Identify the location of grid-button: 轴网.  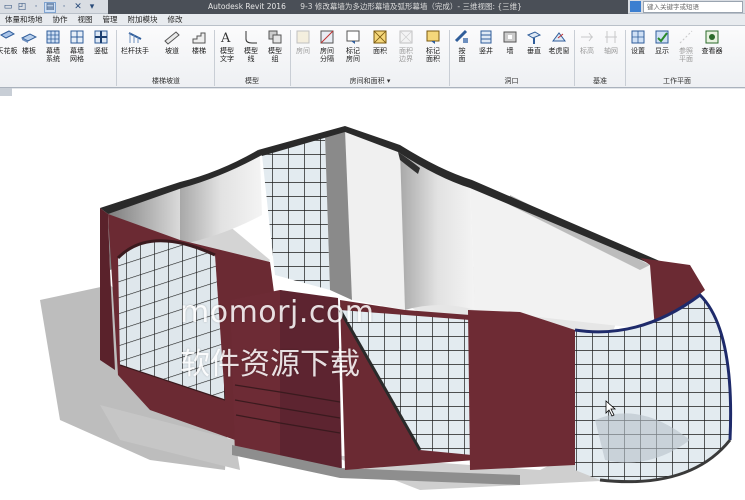
(611, 51).